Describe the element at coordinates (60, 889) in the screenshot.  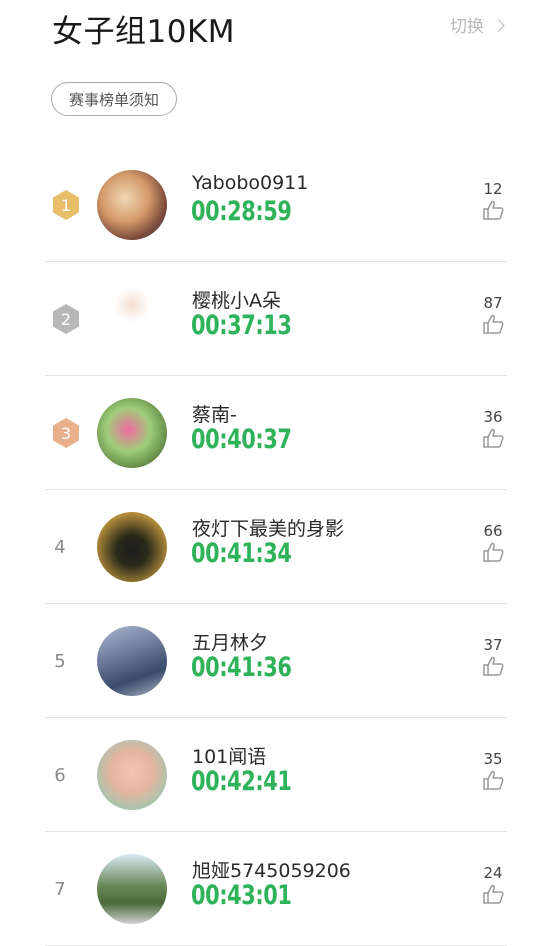
I see `rank-number: 7` at that location.